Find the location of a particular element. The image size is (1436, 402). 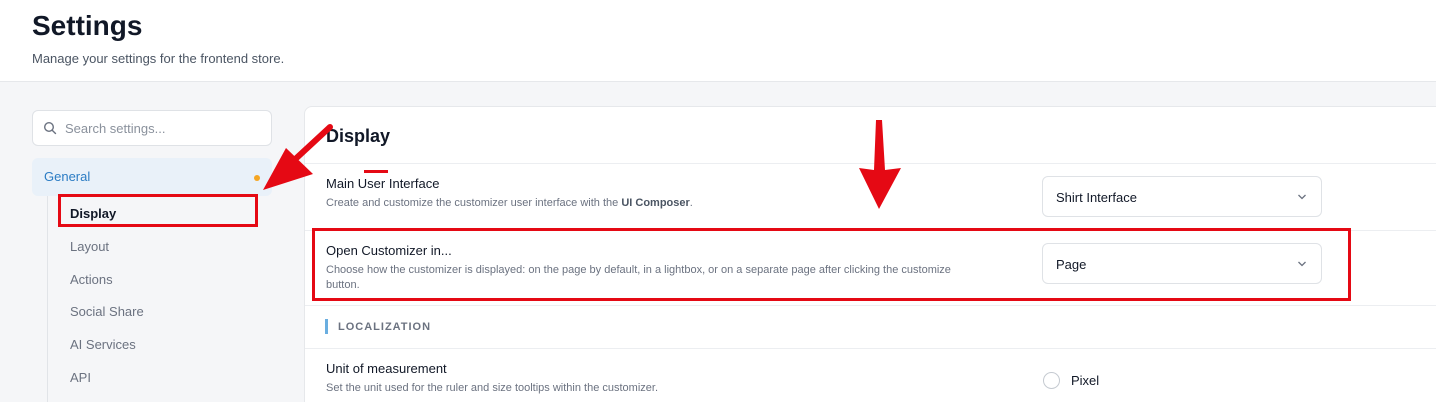

section-title: Display is located at coordinates (358, 136).